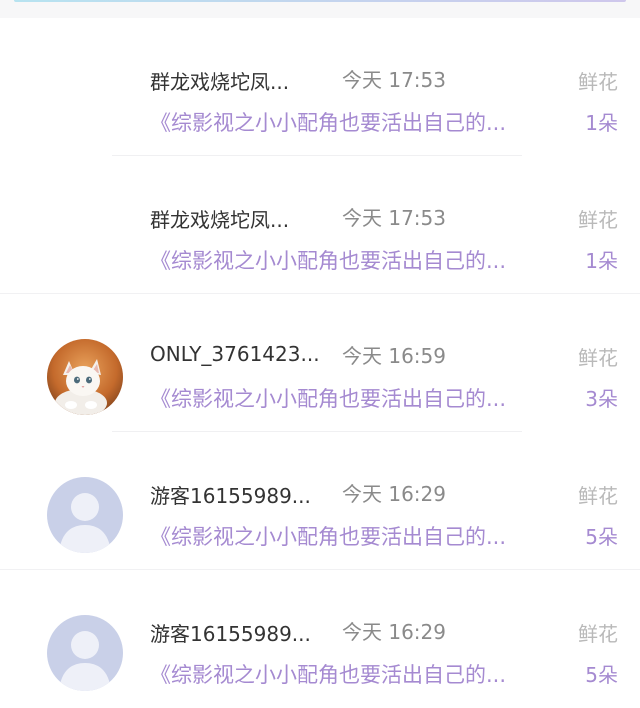 This screenshot has width=640, height=708. Describe the element at coordinates (320, 9) in the screenshot. I see `top-header-strip` at that location.